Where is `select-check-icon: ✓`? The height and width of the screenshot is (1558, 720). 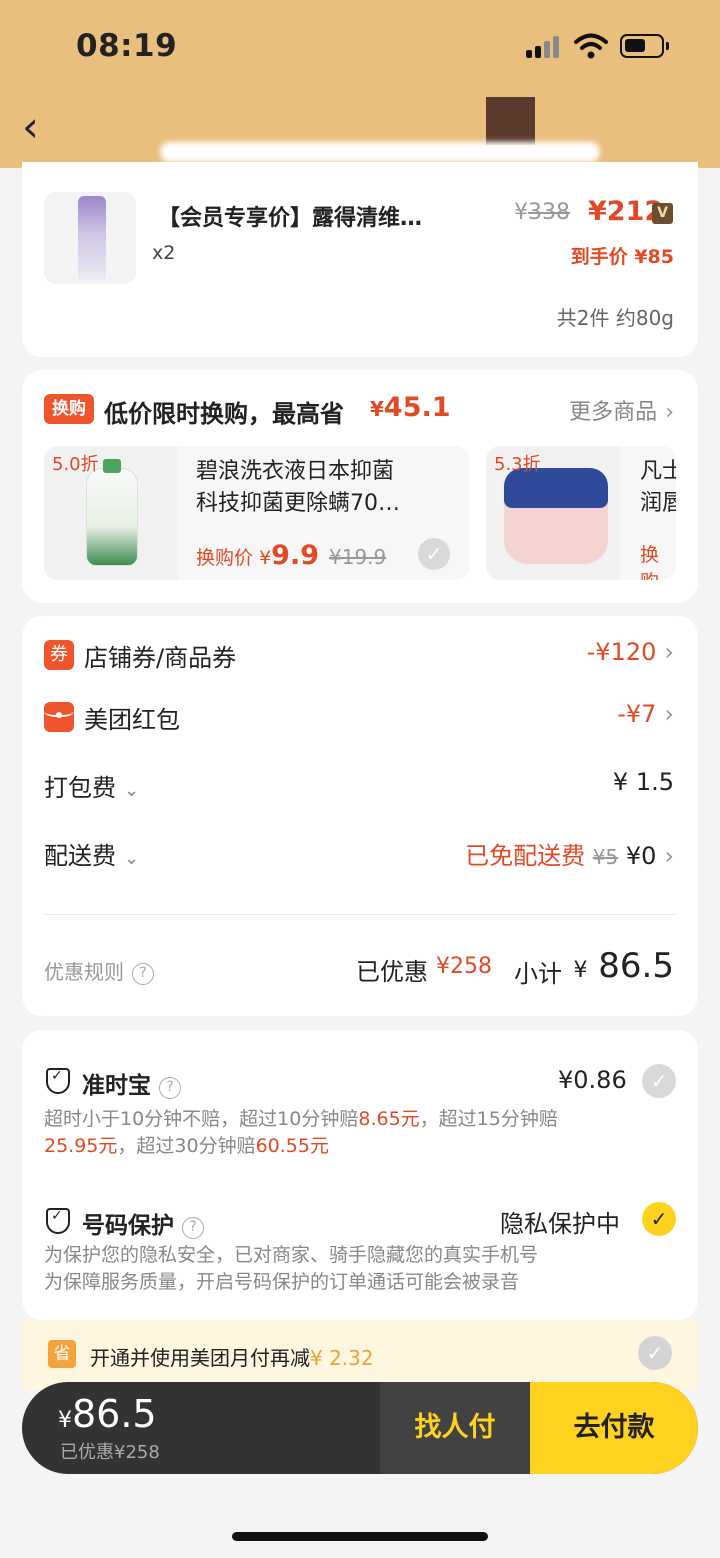
select-check-icon: ✓ is located at coordinates (434, 554).